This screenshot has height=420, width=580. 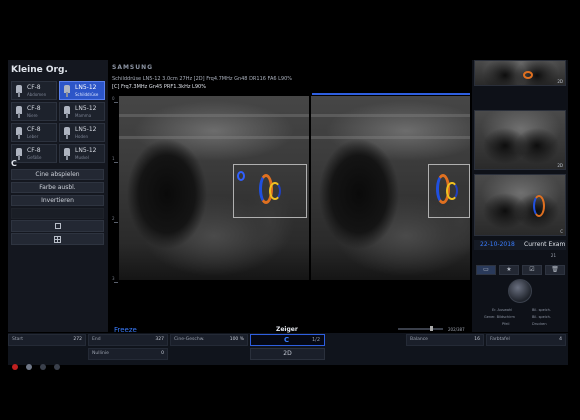 I want to click on preset-tile-cf8-leber: CF-8 Leber, so click(x=34, y=132).